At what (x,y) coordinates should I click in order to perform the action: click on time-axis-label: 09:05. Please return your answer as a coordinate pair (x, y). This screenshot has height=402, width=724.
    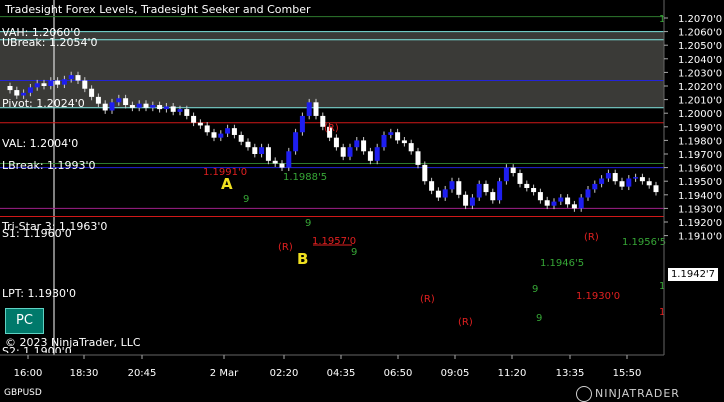
    Looking at the image, I should click on (455, 373).